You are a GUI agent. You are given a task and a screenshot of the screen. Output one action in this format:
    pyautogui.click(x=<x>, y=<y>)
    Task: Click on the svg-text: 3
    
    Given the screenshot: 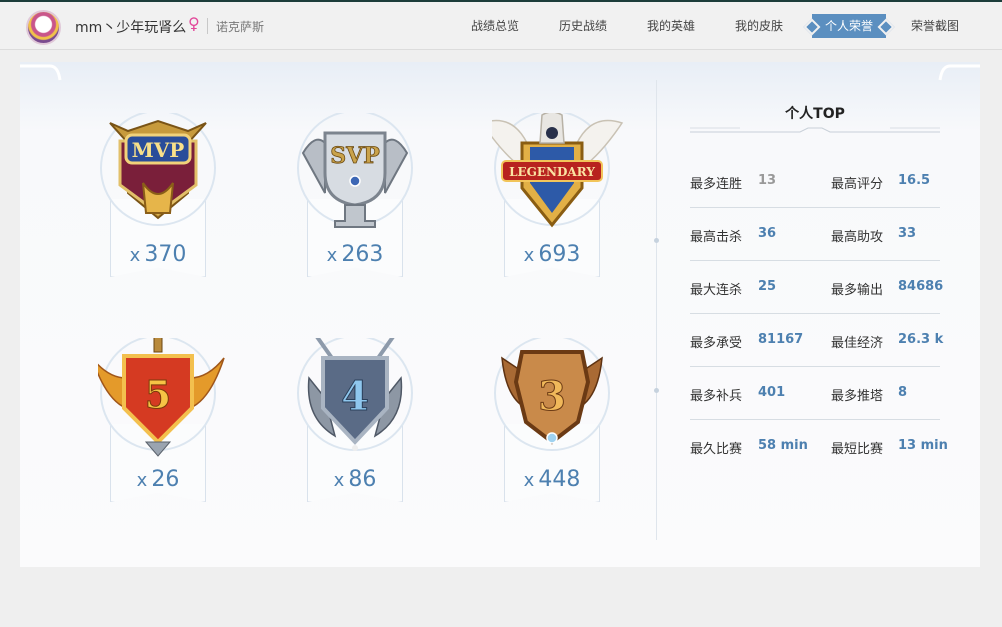 What is the action you would take?
    pyautogui.click(x=552, y=396)
    